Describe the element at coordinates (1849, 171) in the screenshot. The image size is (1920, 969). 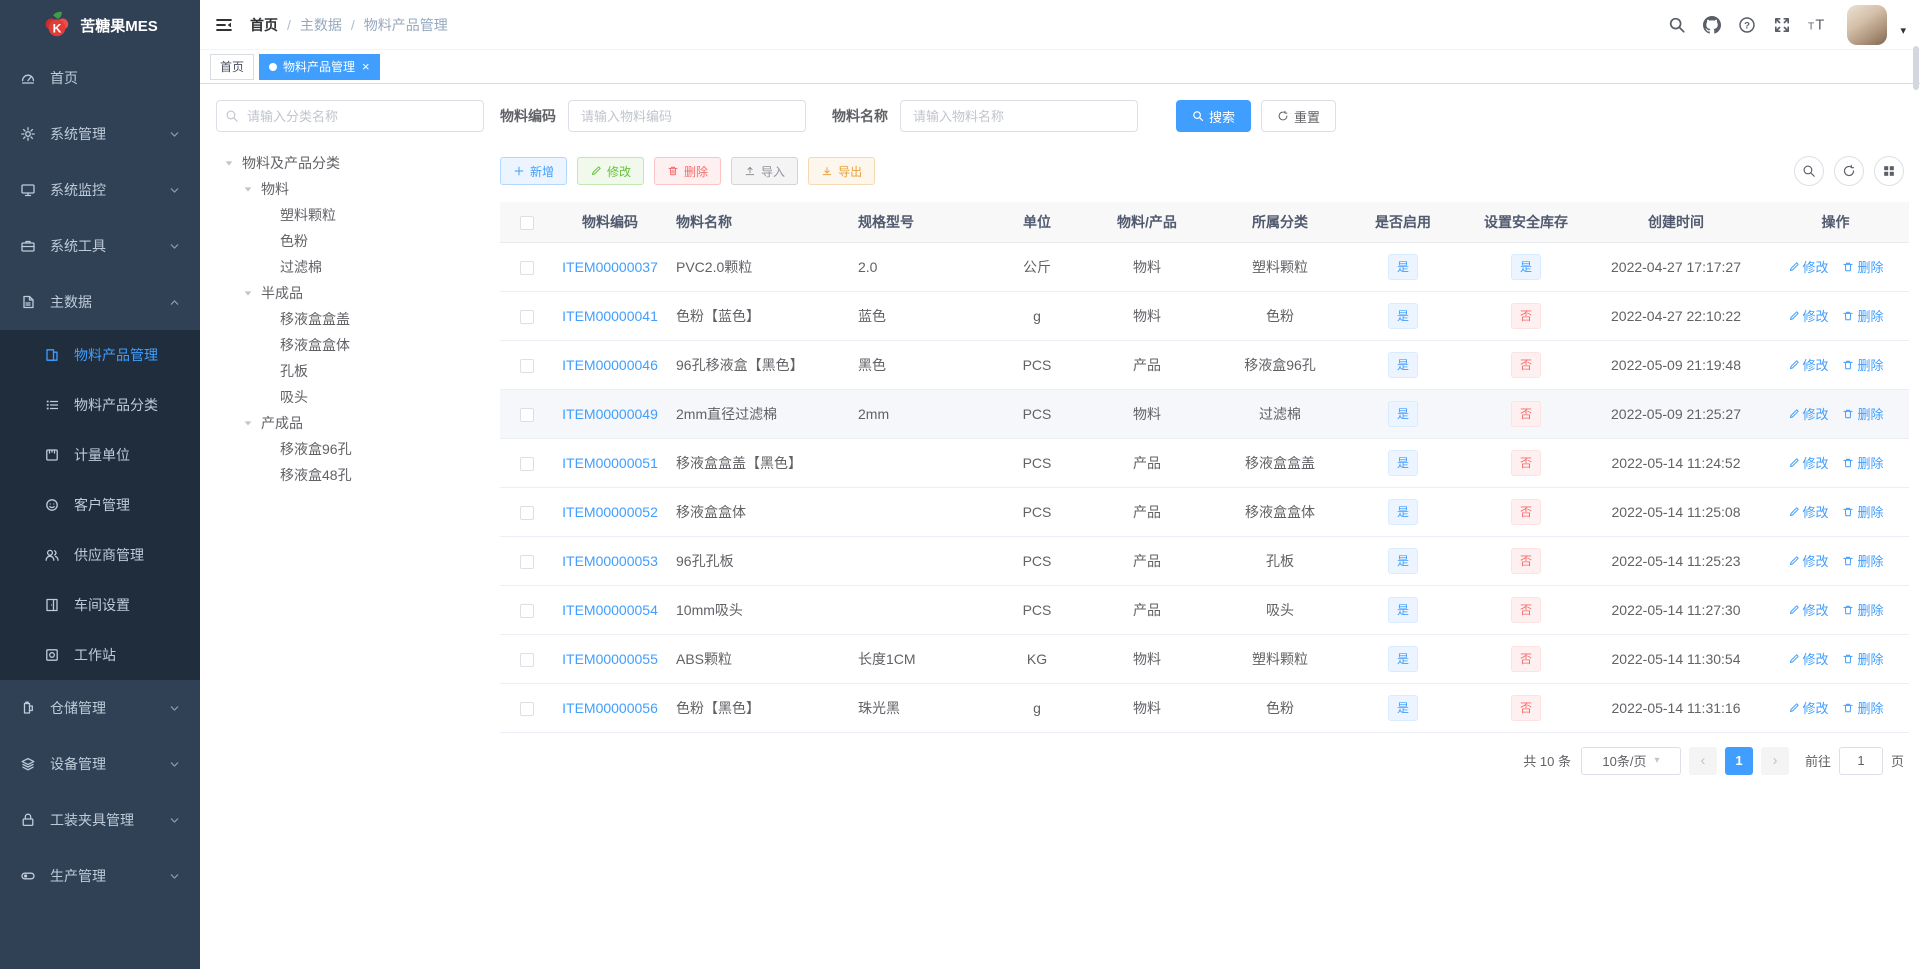
I see `refresh-button` at that location.